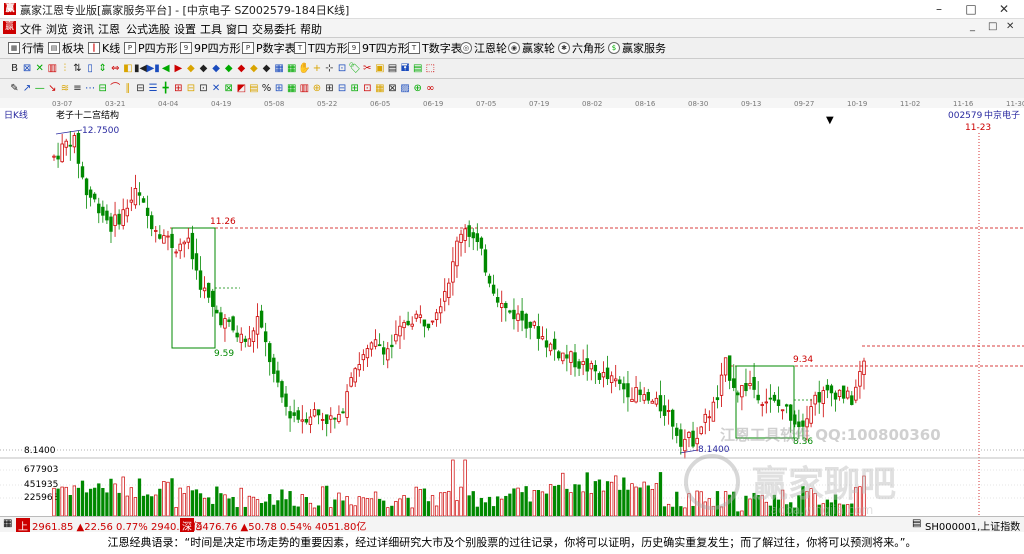 Image resolution: width=1024 pixels, height=554 pixels. I want to click on analysis-tool-3-icon: ↘, so click(52, 88).